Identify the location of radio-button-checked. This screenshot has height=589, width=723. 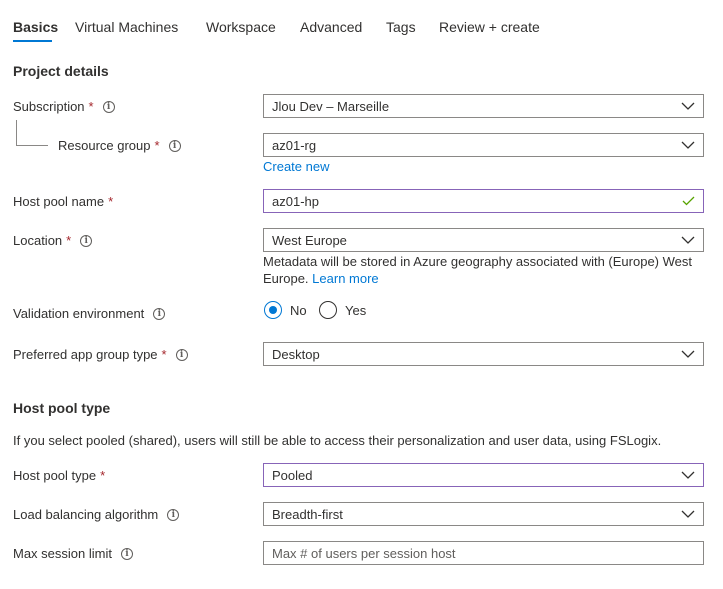
(273, 310).